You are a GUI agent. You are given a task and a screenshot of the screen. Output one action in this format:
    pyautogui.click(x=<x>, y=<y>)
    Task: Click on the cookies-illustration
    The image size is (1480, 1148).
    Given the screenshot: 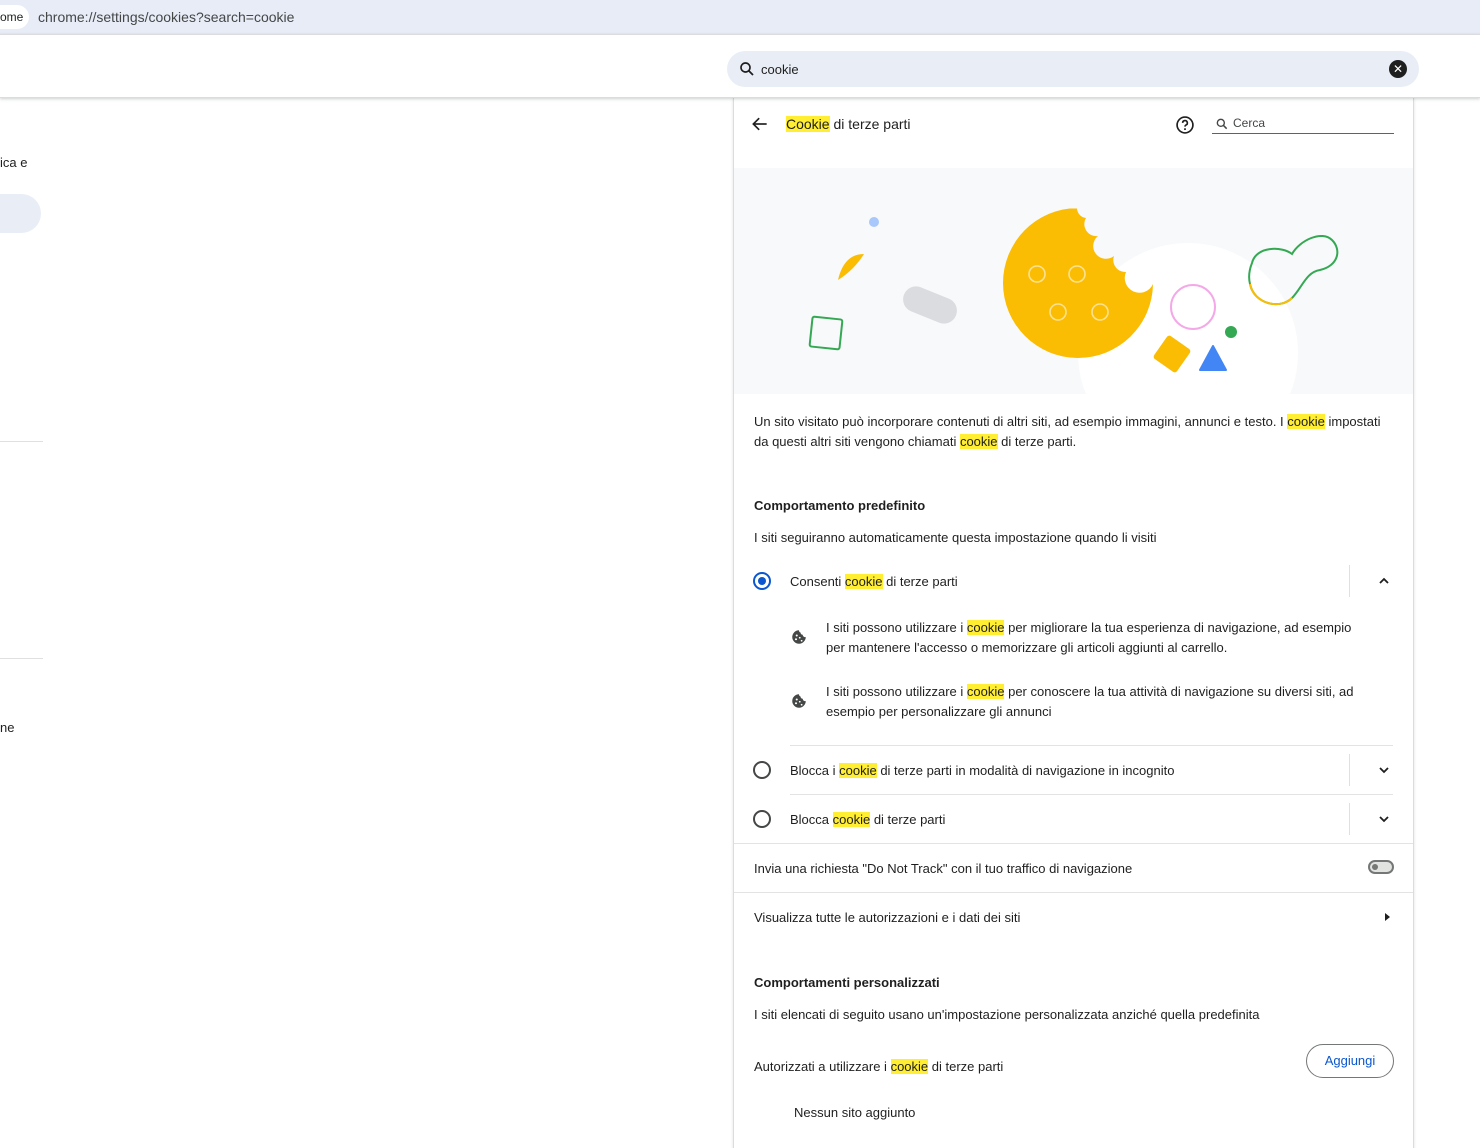 What is the action you would take?
    pyautogui.click(x=1073, y=281)
    